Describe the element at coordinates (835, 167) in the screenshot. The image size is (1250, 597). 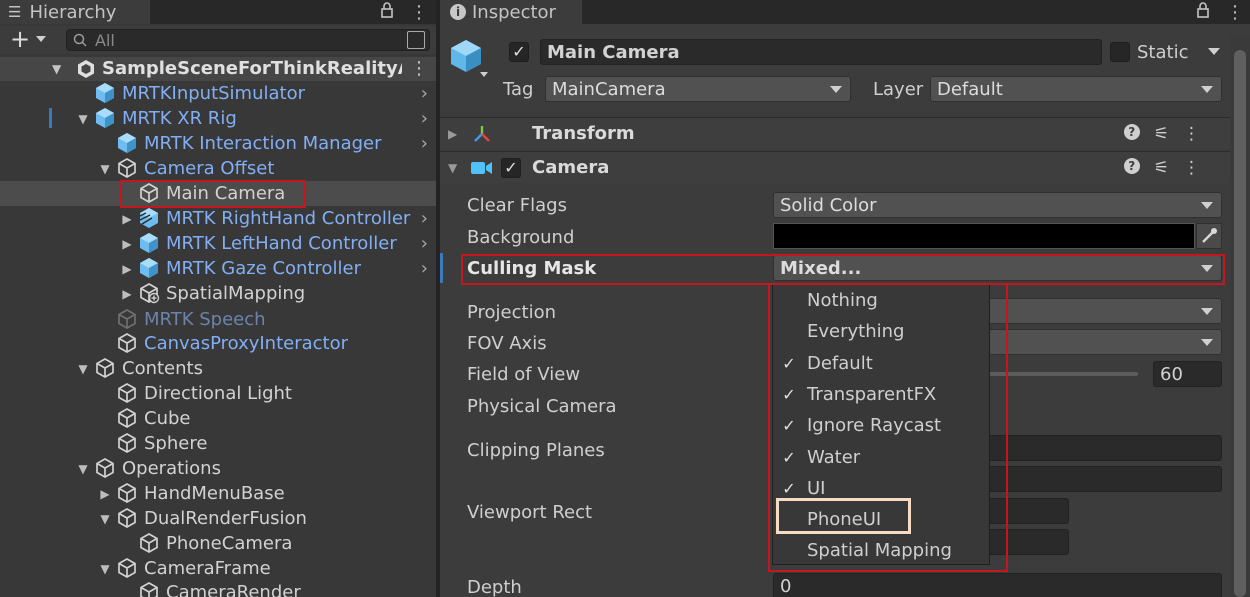
I see `camera-component-header: ▼ ✓ Camera ? ⚟ ⋮` at that location.